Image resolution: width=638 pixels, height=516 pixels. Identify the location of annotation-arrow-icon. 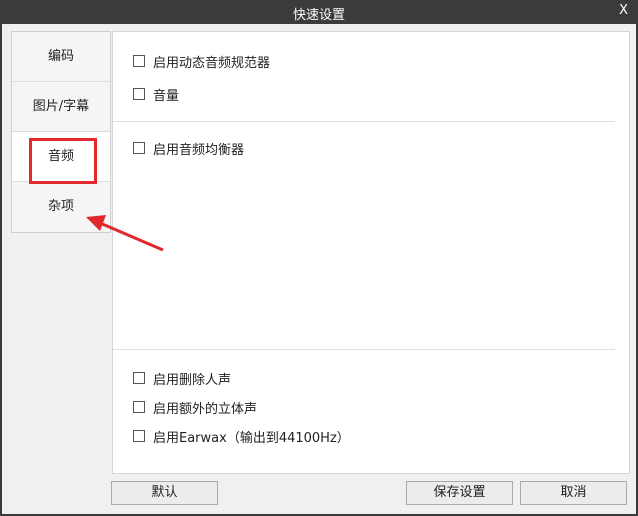
(125, 233).